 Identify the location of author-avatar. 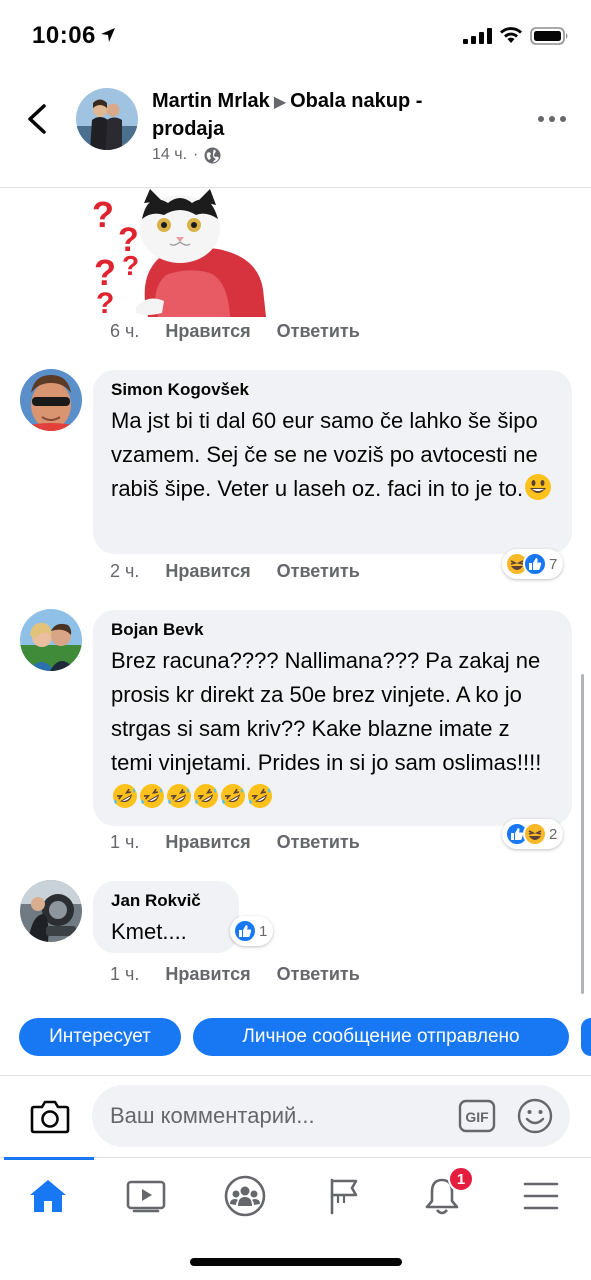
(107, 119).